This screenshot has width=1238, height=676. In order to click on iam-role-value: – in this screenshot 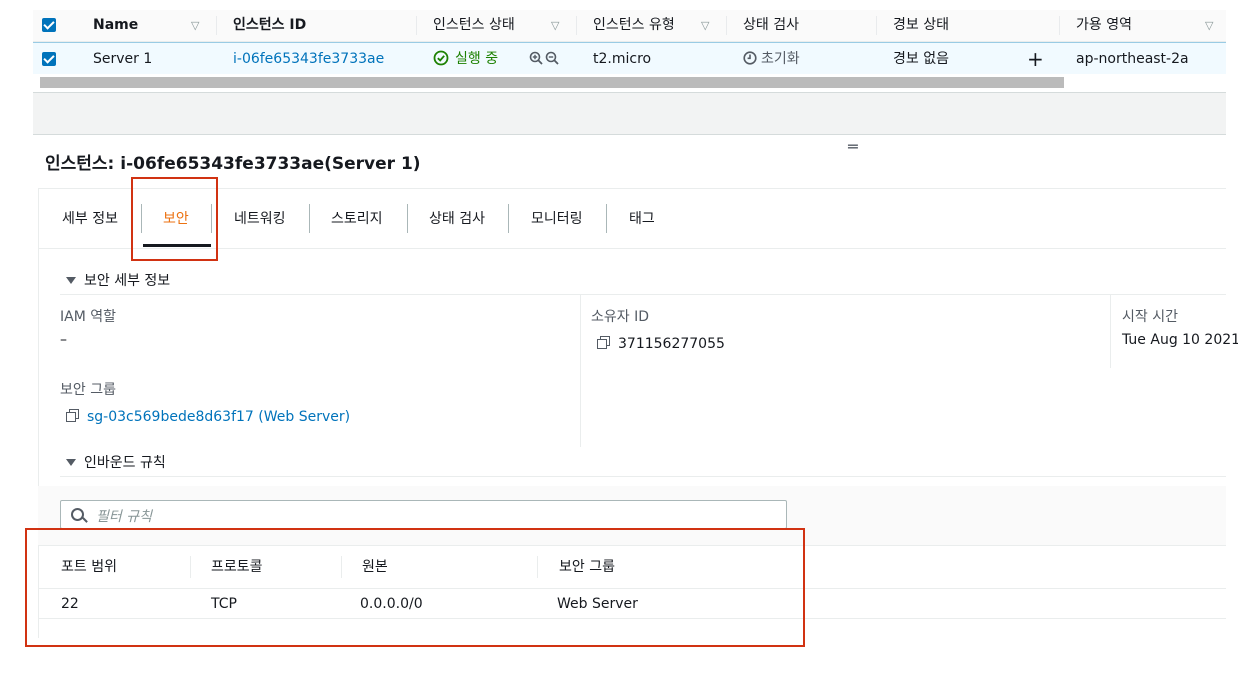, I will do `click(63, 340)`.